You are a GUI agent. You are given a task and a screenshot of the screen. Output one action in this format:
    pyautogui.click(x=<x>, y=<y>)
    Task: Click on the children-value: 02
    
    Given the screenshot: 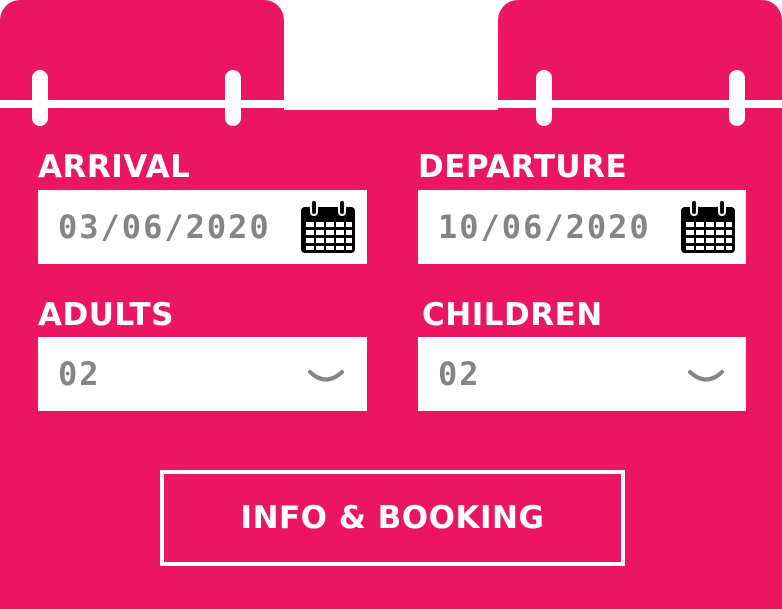 What is the action you would take?
    pyautogui.click(x=459, y=374)
    